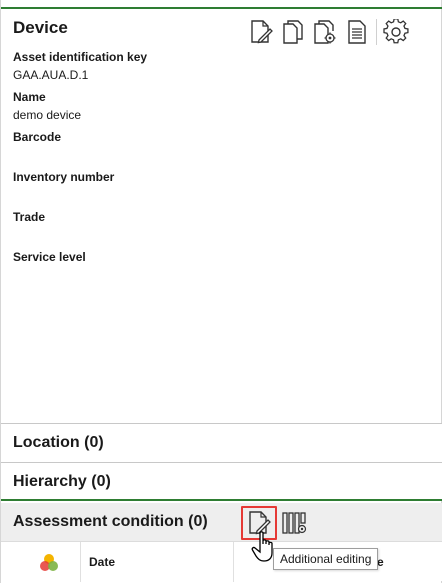 The width and height of the screenshot is (442, 583). What do you see at coordinates (49, 562) in the screenshot?
I see `status-traffic-light-icon` at bounding box center [49, 562].